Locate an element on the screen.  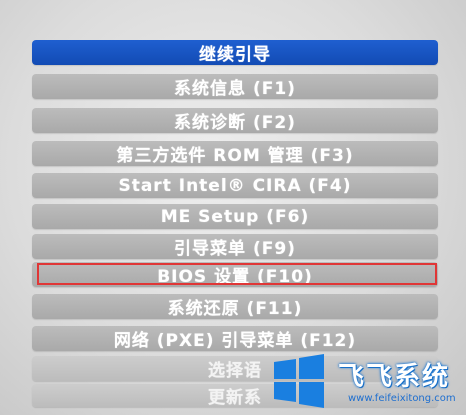
menu-item-label: 系统信息 (F1) is located at coordinates (235, 89).